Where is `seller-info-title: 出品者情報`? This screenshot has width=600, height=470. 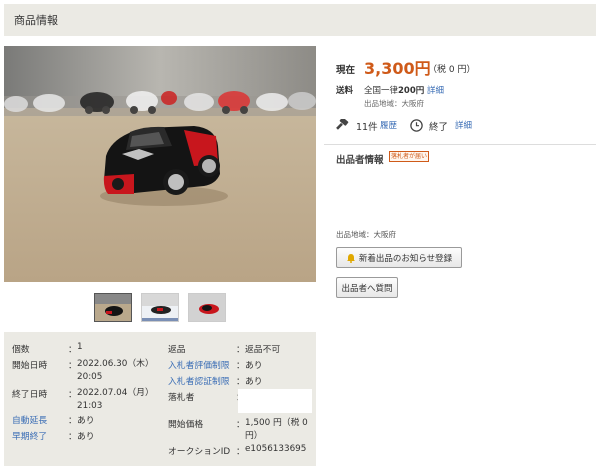
seller-info-title: 出品者情報 is located at coordinates (360, 160).